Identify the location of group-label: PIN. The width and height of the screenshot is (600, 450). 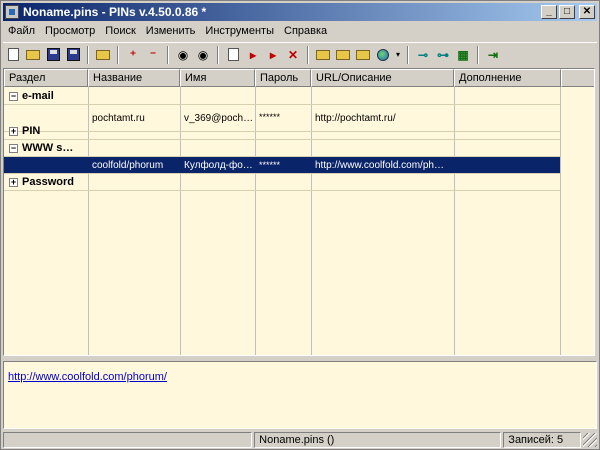
(31, 131).